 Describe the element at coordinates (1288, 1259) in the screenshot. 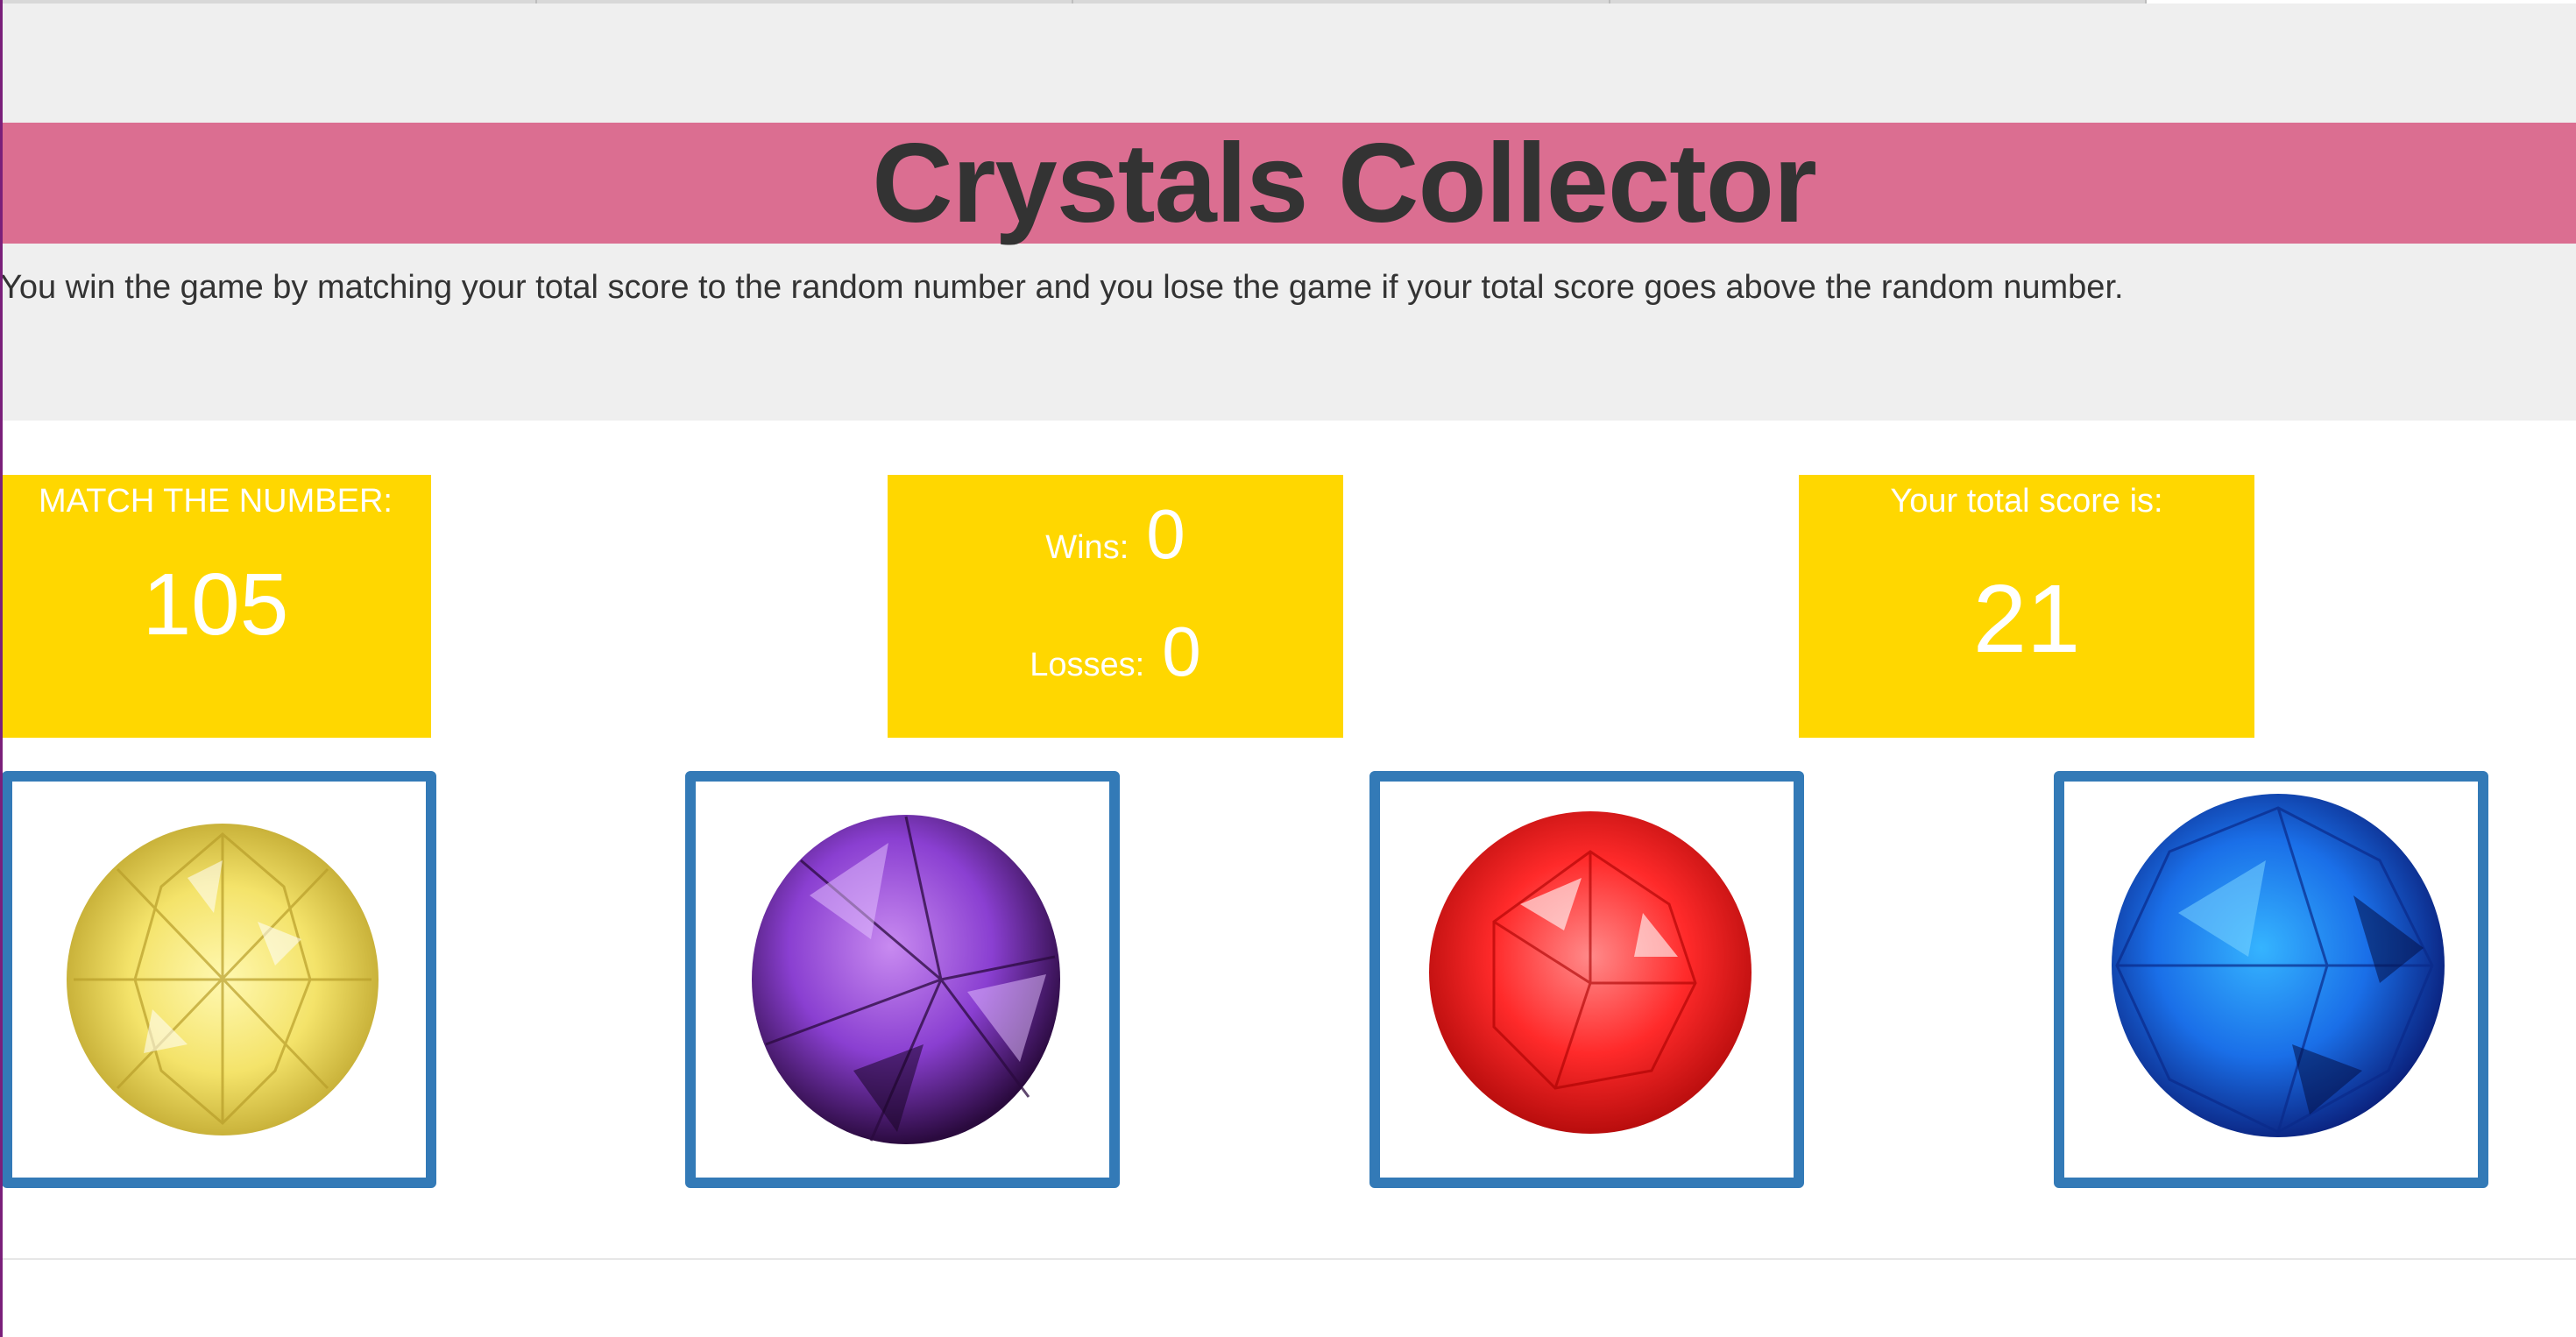

I see `footer-divider` at that location.